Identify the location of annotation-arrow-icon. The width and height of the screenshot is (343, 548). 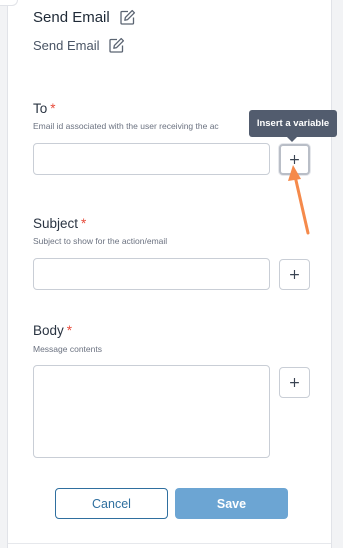
(299, 200).